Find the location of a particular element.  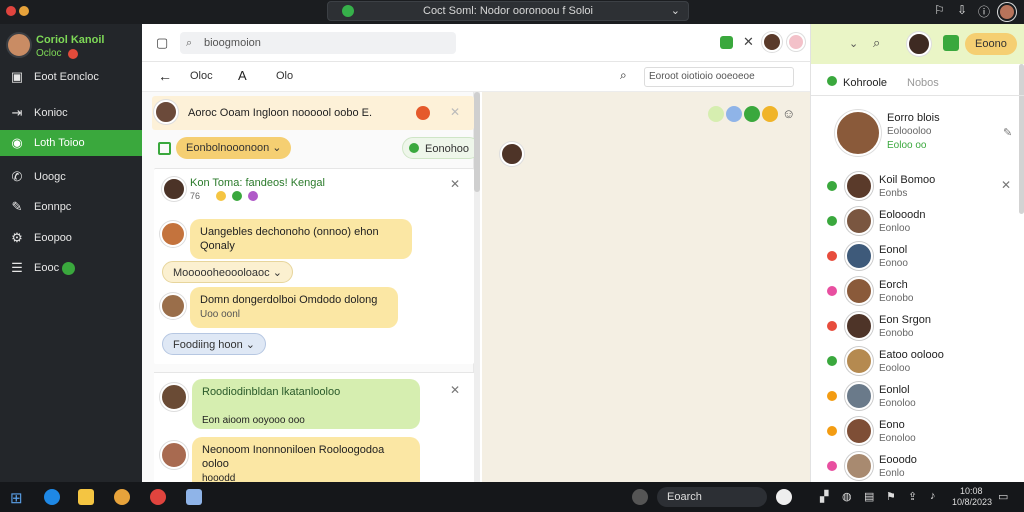

download-icon: ⇩ is located at coordinates (962, 10).